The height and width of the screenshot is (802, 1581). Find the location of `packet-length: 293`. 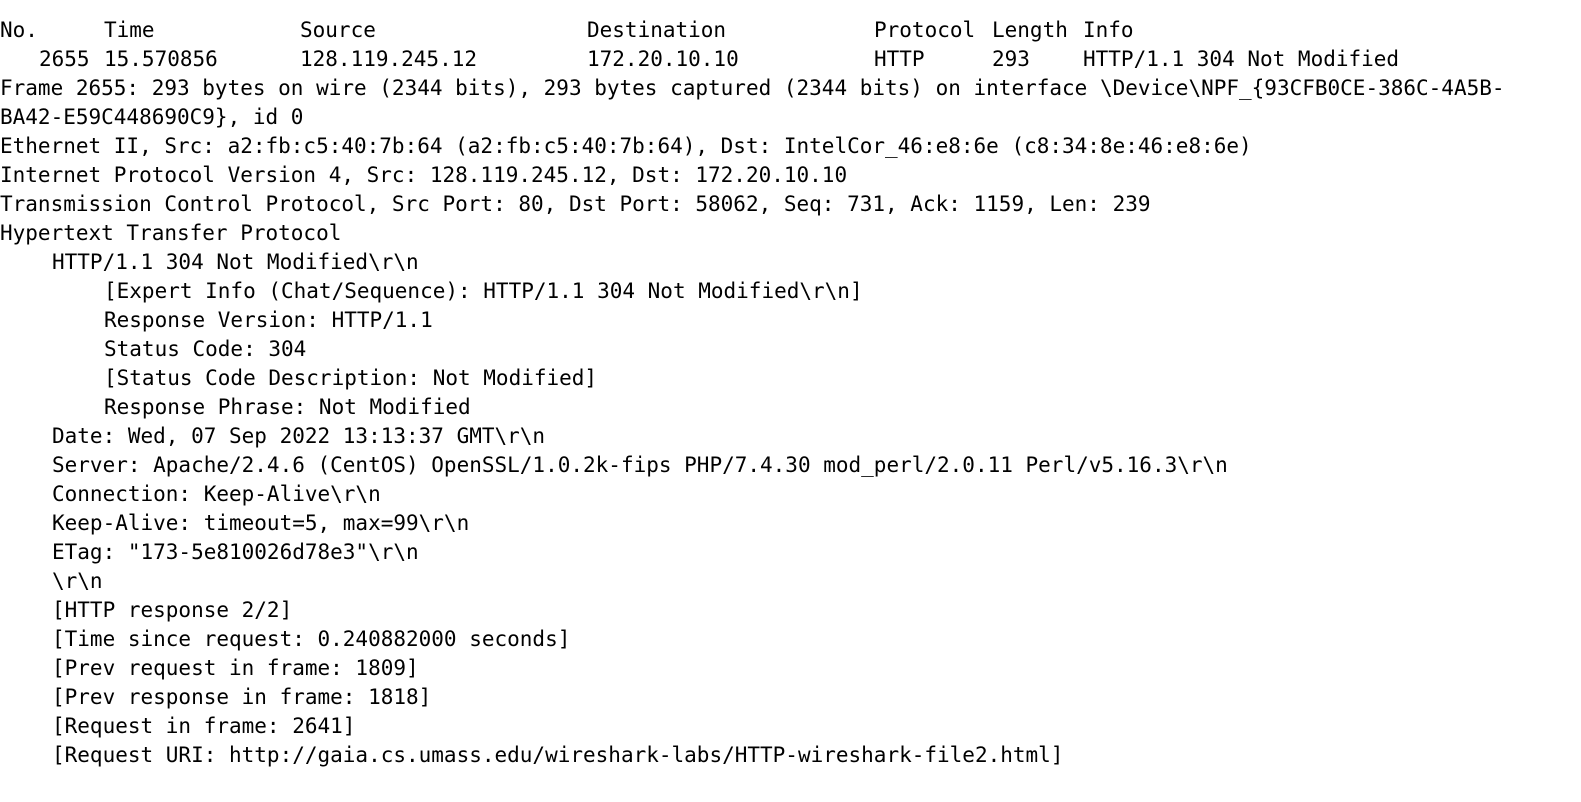

packet-length: 293 is located at coordinates (1011, 59).